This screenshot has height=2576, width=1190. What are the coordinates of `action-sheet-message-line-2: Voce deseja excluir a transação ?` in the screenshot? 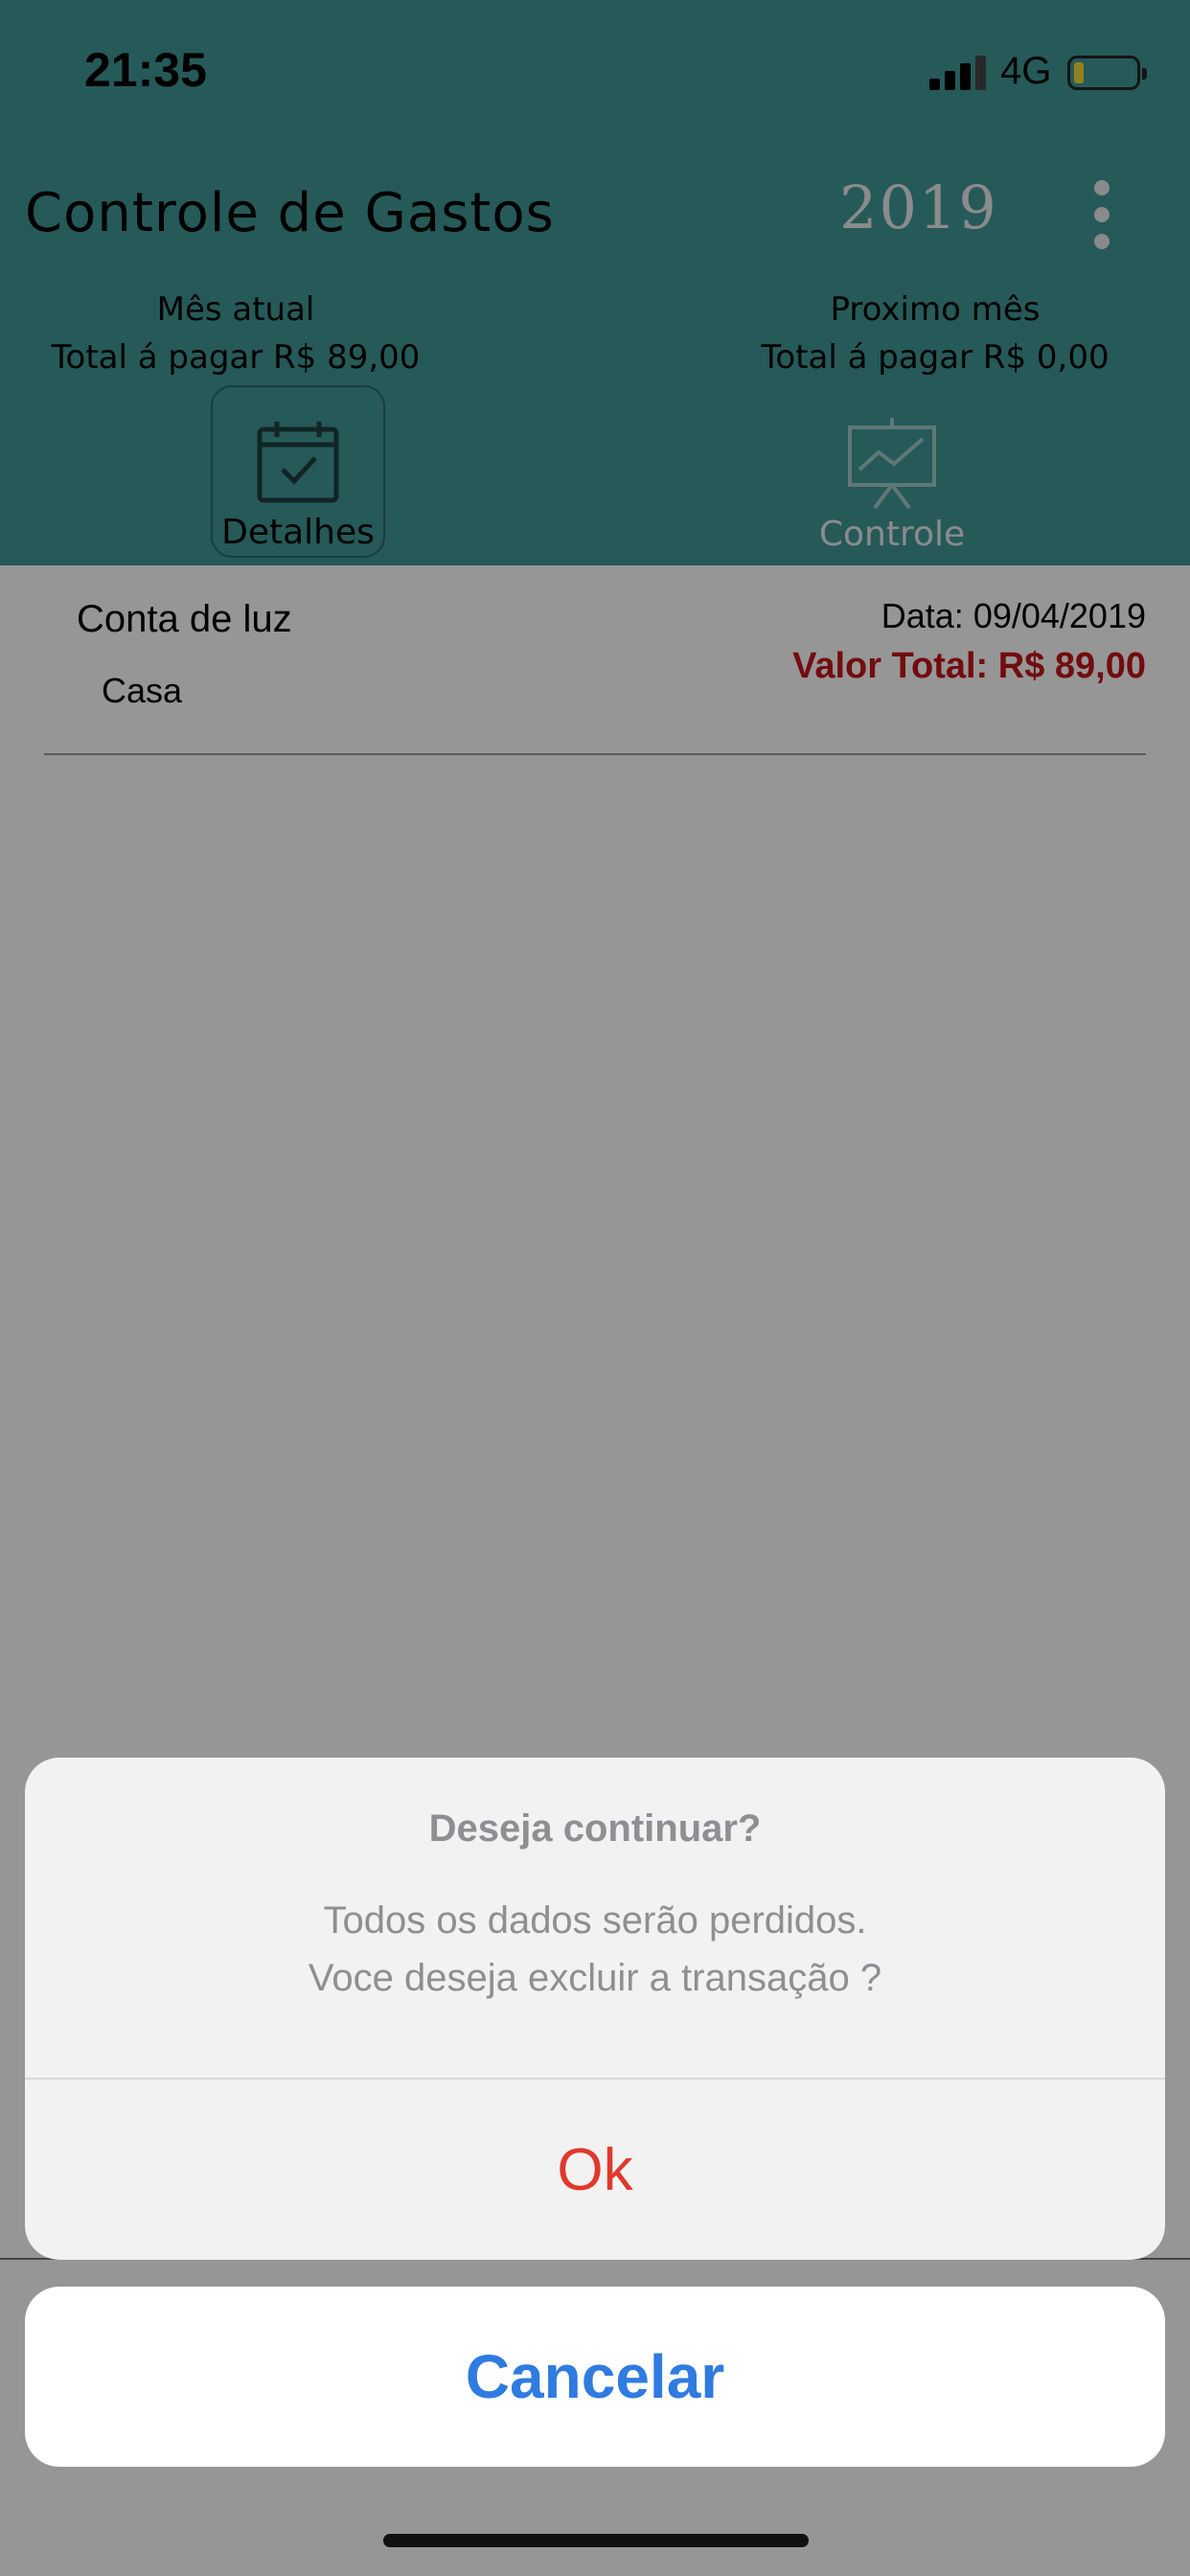 It's located at (595, 1978).